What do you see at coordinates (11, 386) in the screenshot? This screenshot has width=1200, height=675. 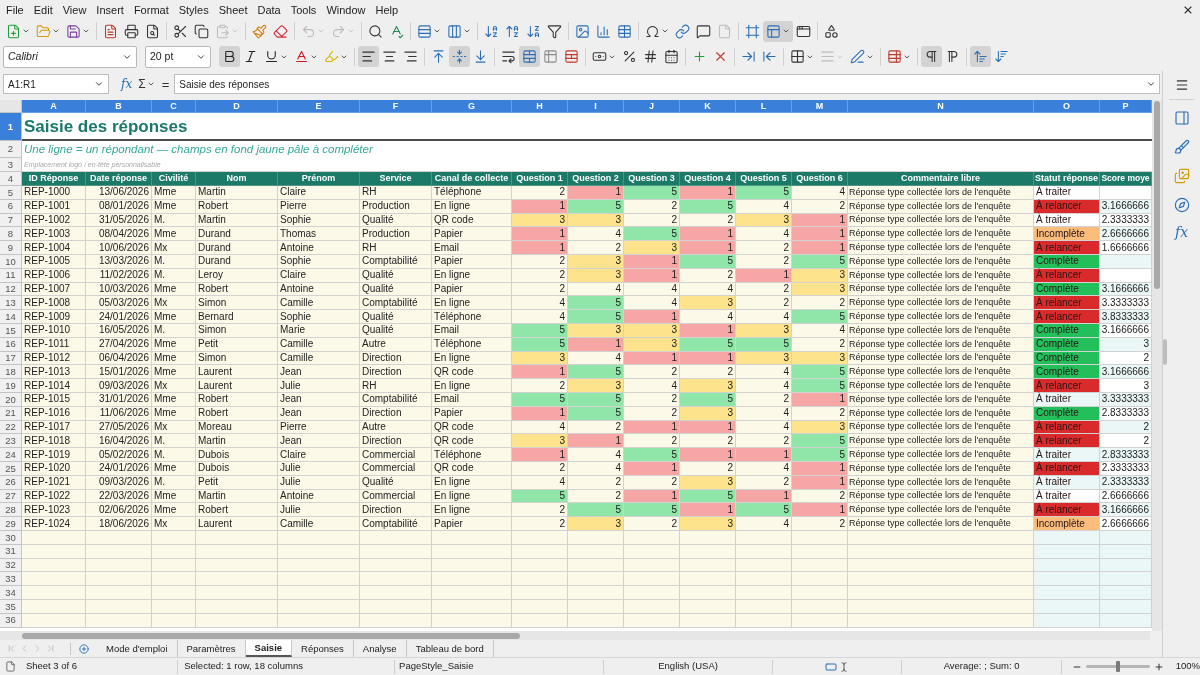 I see `row-header: 19` at bounding box center [11, 386].